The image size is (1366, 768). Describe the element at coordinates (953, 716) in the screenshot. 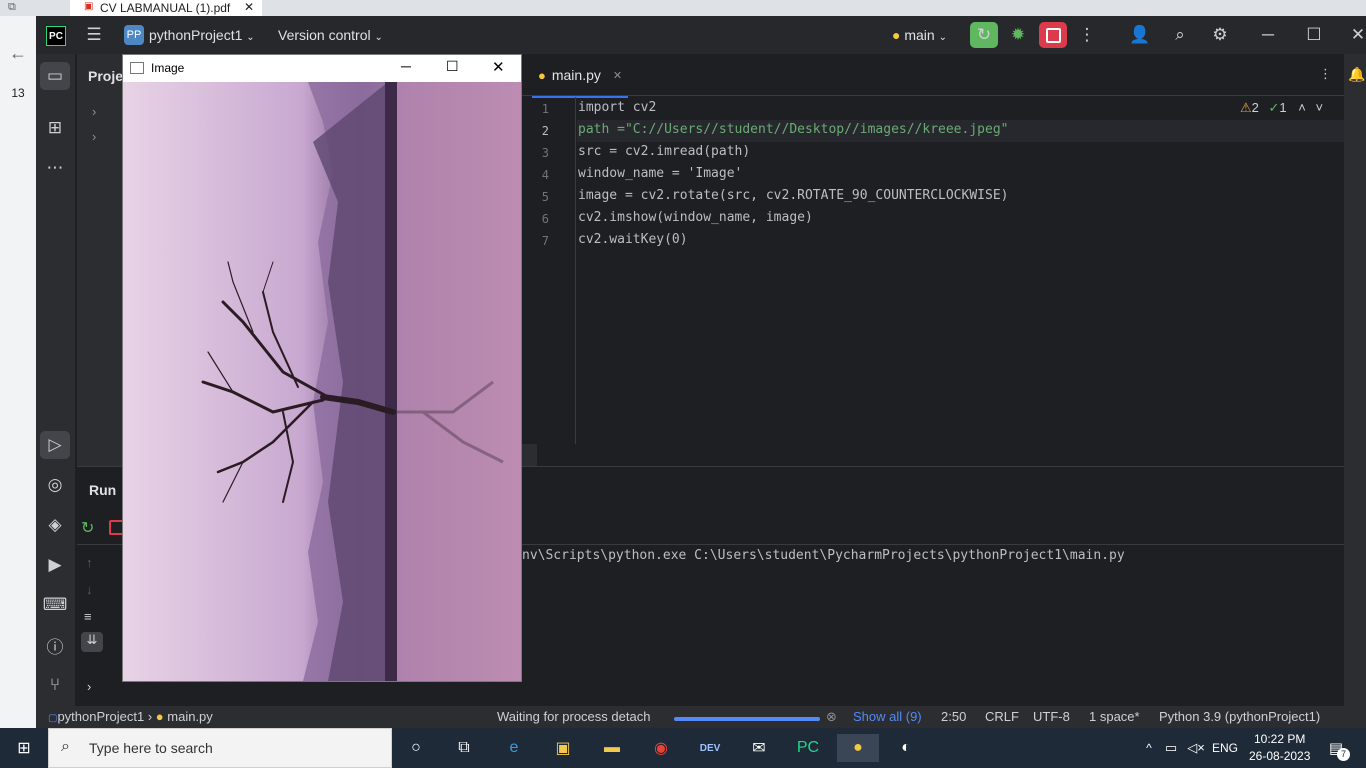

I see `caret-position: 2:50` at that location.